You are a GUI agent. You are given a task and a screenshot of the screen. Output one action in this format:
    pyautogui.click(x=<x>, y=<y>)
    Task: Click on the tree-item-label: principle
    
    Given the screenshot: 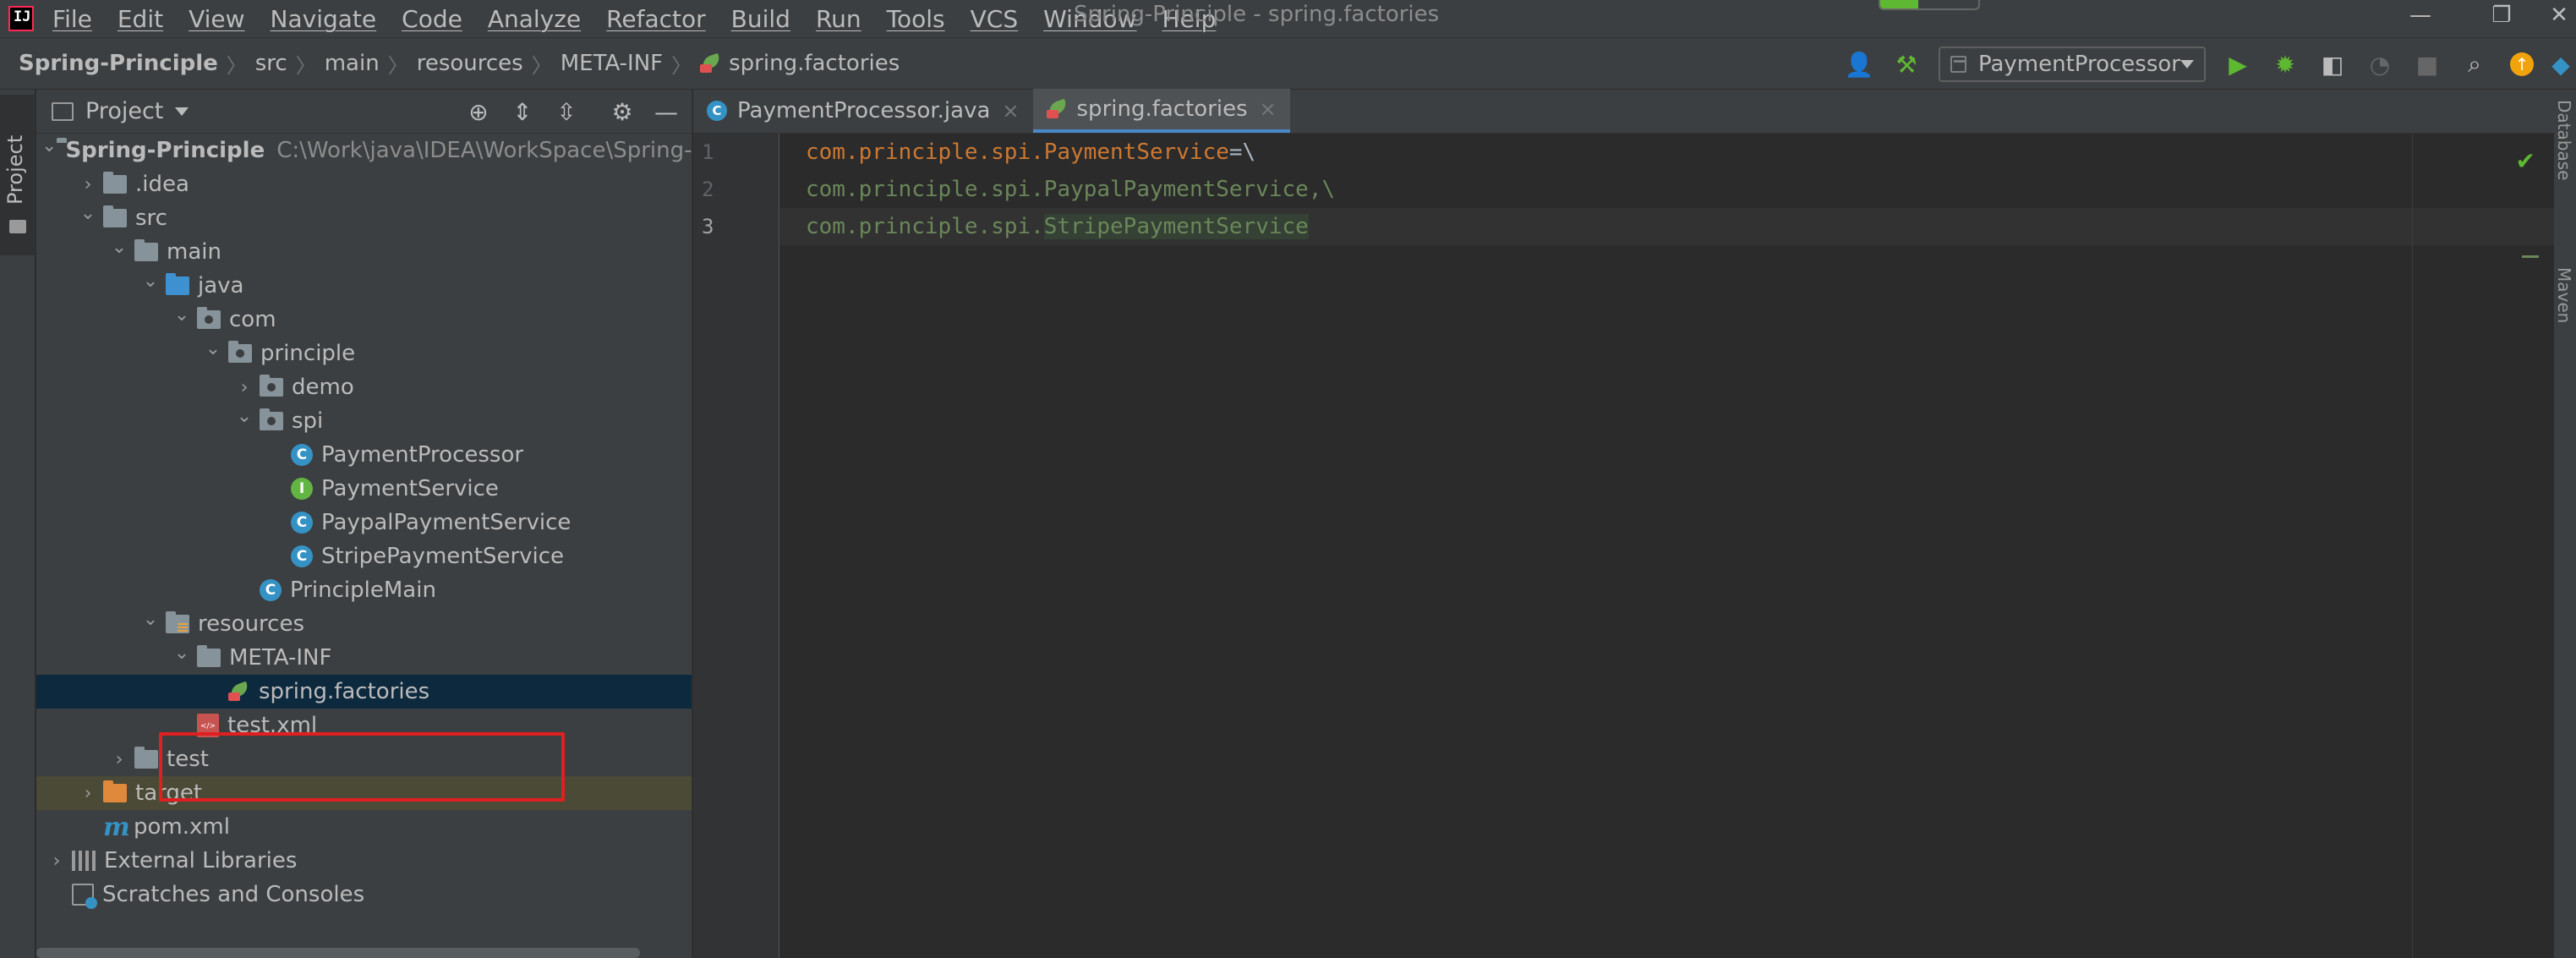 What is the action you would take?
    pyautogui.click(x=308, y=353)
    